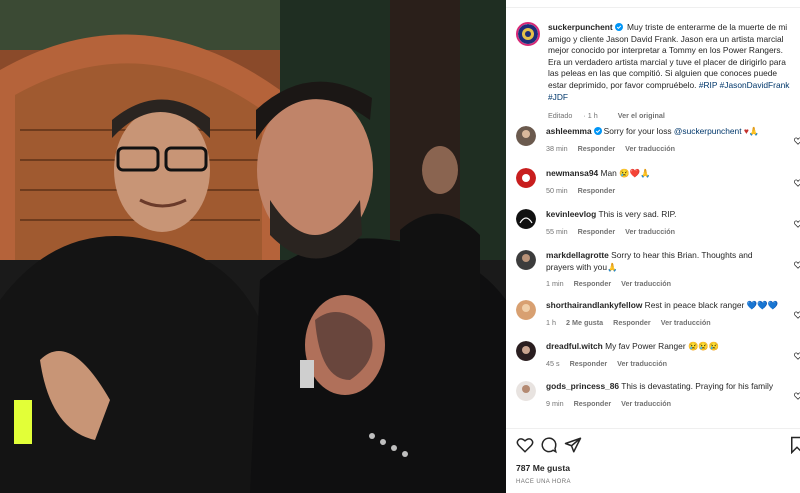 The image size is (800, 493). Describe the element at coordinates (574, 346) in the screenshot. I see `comment-username: dreadful.witch` at that location.